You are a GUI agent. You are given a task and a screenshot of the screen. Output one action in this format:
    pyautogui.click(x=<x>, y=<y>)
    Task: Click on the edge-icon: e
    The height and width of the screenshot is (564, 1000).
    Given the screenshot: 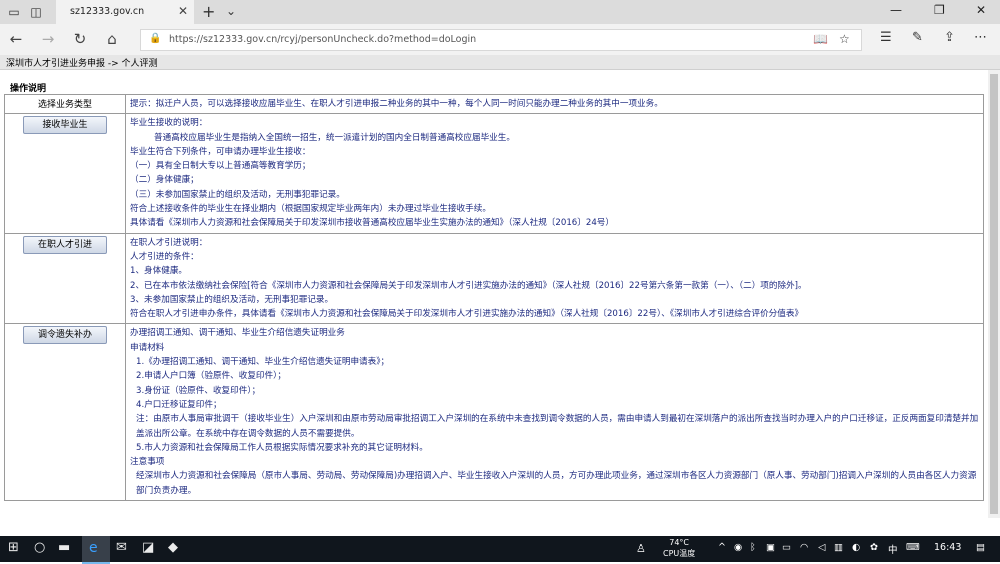 What is the action you would take?
    pyautogui.click(x=93, y=548)
    